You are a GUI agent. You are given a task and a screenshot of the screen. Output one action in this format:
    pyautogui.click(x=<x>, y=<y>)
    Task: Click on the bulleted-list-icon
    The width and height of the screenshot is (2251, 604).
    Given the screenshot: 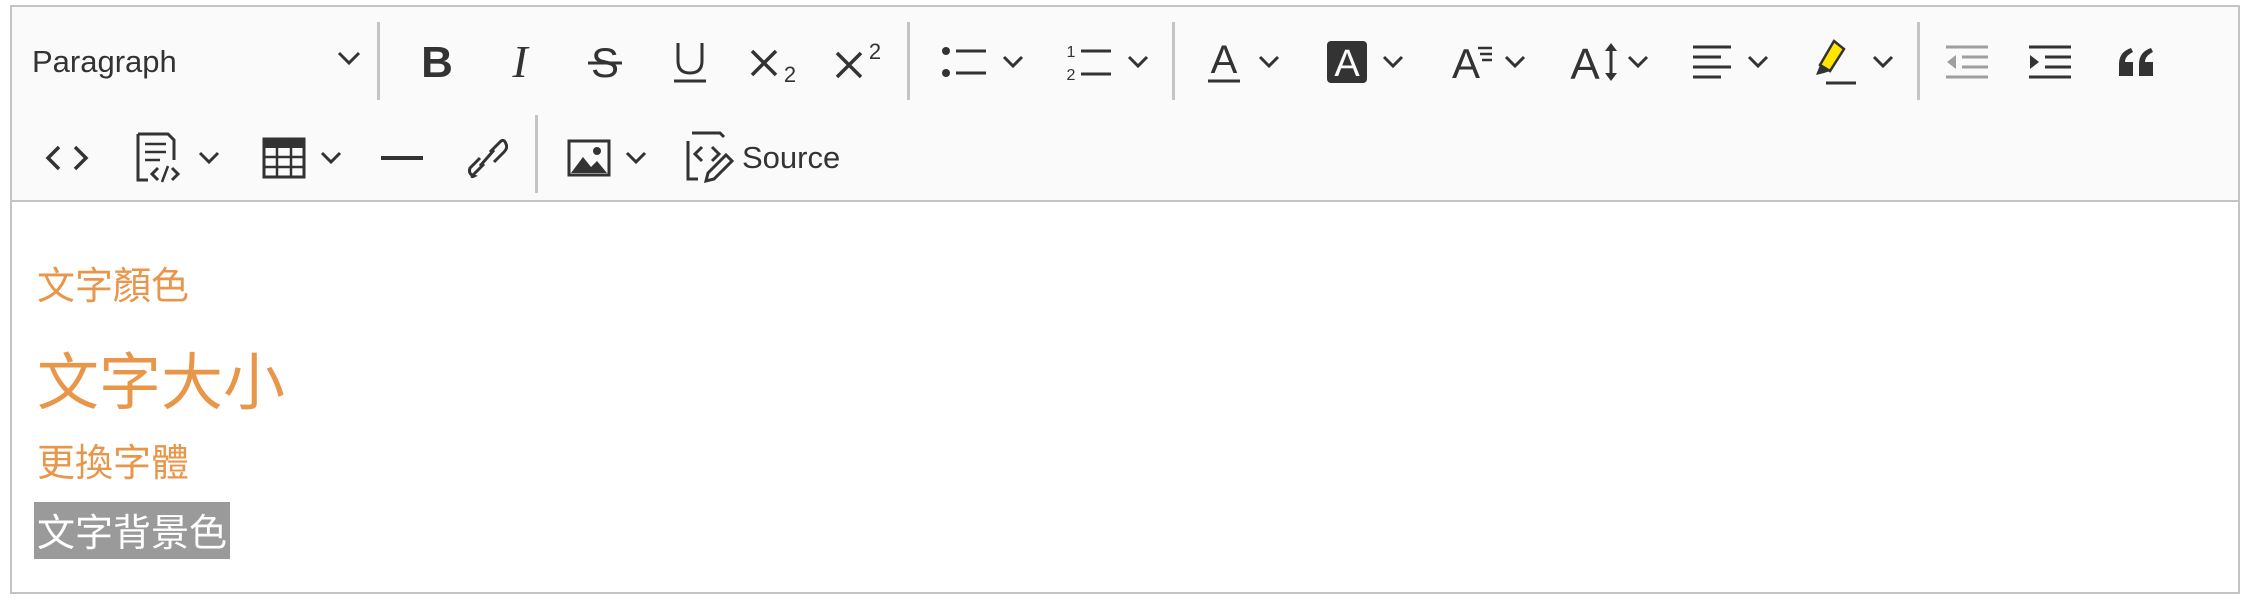 What is the action you would take?
    pyautogui.click(x=964, y=62)
    